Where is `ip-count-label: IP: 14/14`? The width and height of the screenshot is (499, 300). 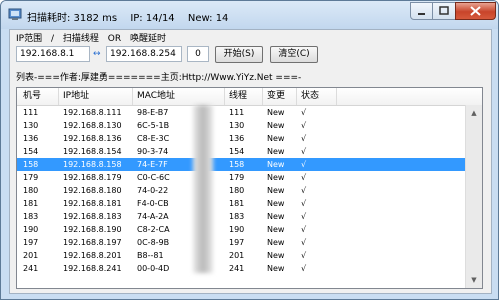 ip-count-label: IP: 14/14 is located at coordinates (152, 18).